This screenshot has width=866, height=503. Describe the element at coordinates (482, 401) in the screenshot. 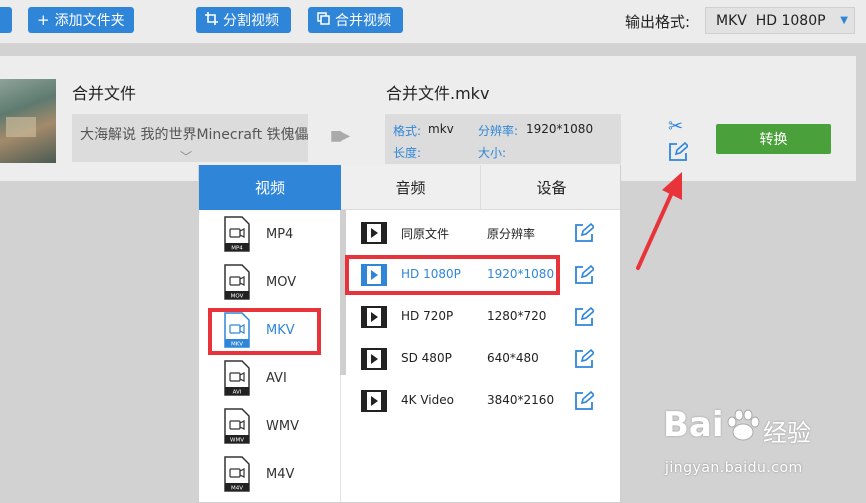

I see `preset-row: 4K Video 3840*2160` at that location.